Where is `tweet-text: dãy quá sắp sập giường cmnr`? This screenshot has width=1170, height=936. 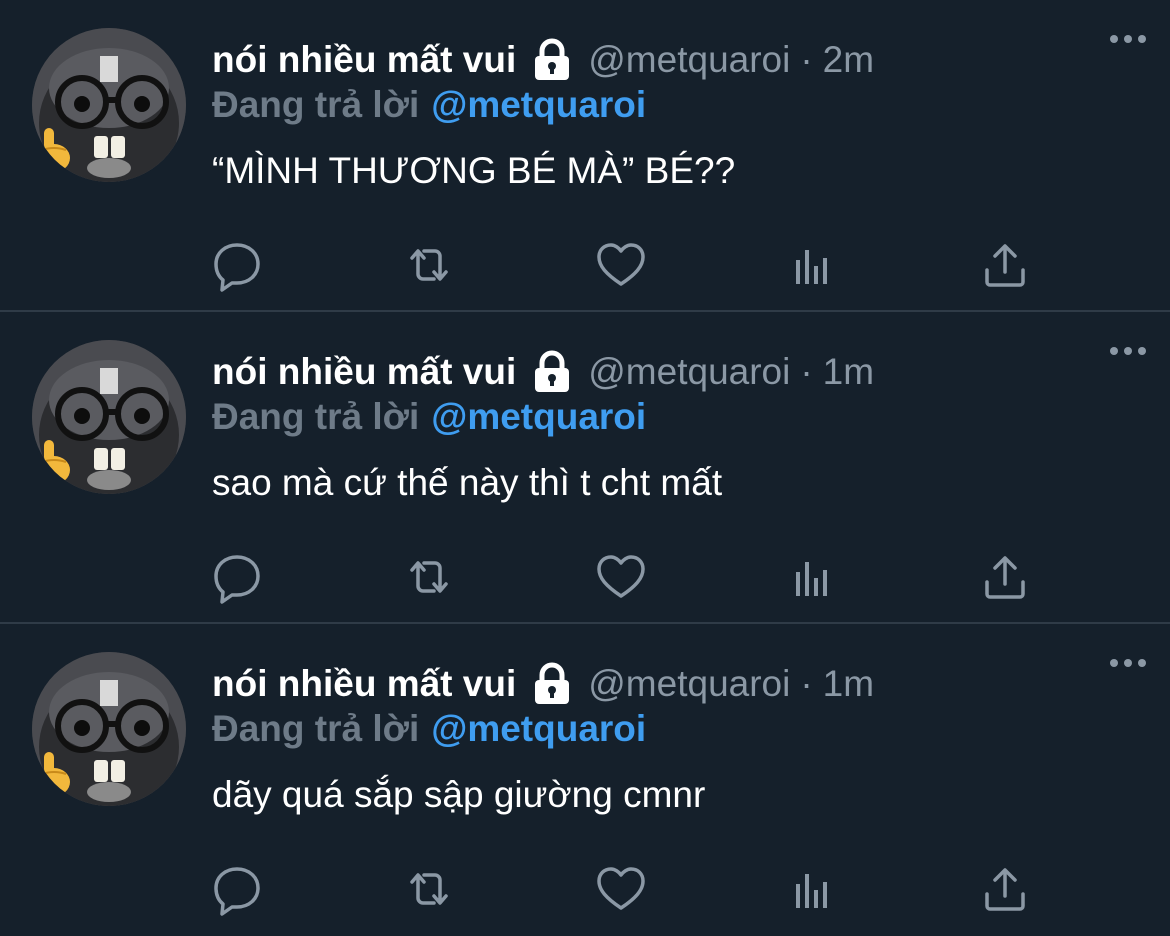 tweet-text: dãy quá sắp sập giường cmnr is located at coordinates (459, 794).